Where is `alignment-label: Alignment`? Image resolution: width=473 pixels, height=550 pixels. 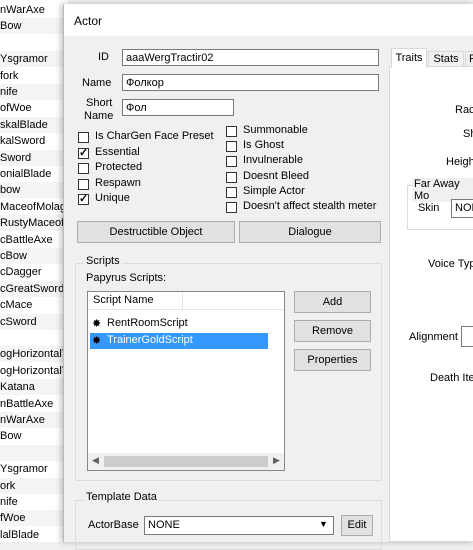 alignment-label: Alignment is located at coordinates (433, 337).